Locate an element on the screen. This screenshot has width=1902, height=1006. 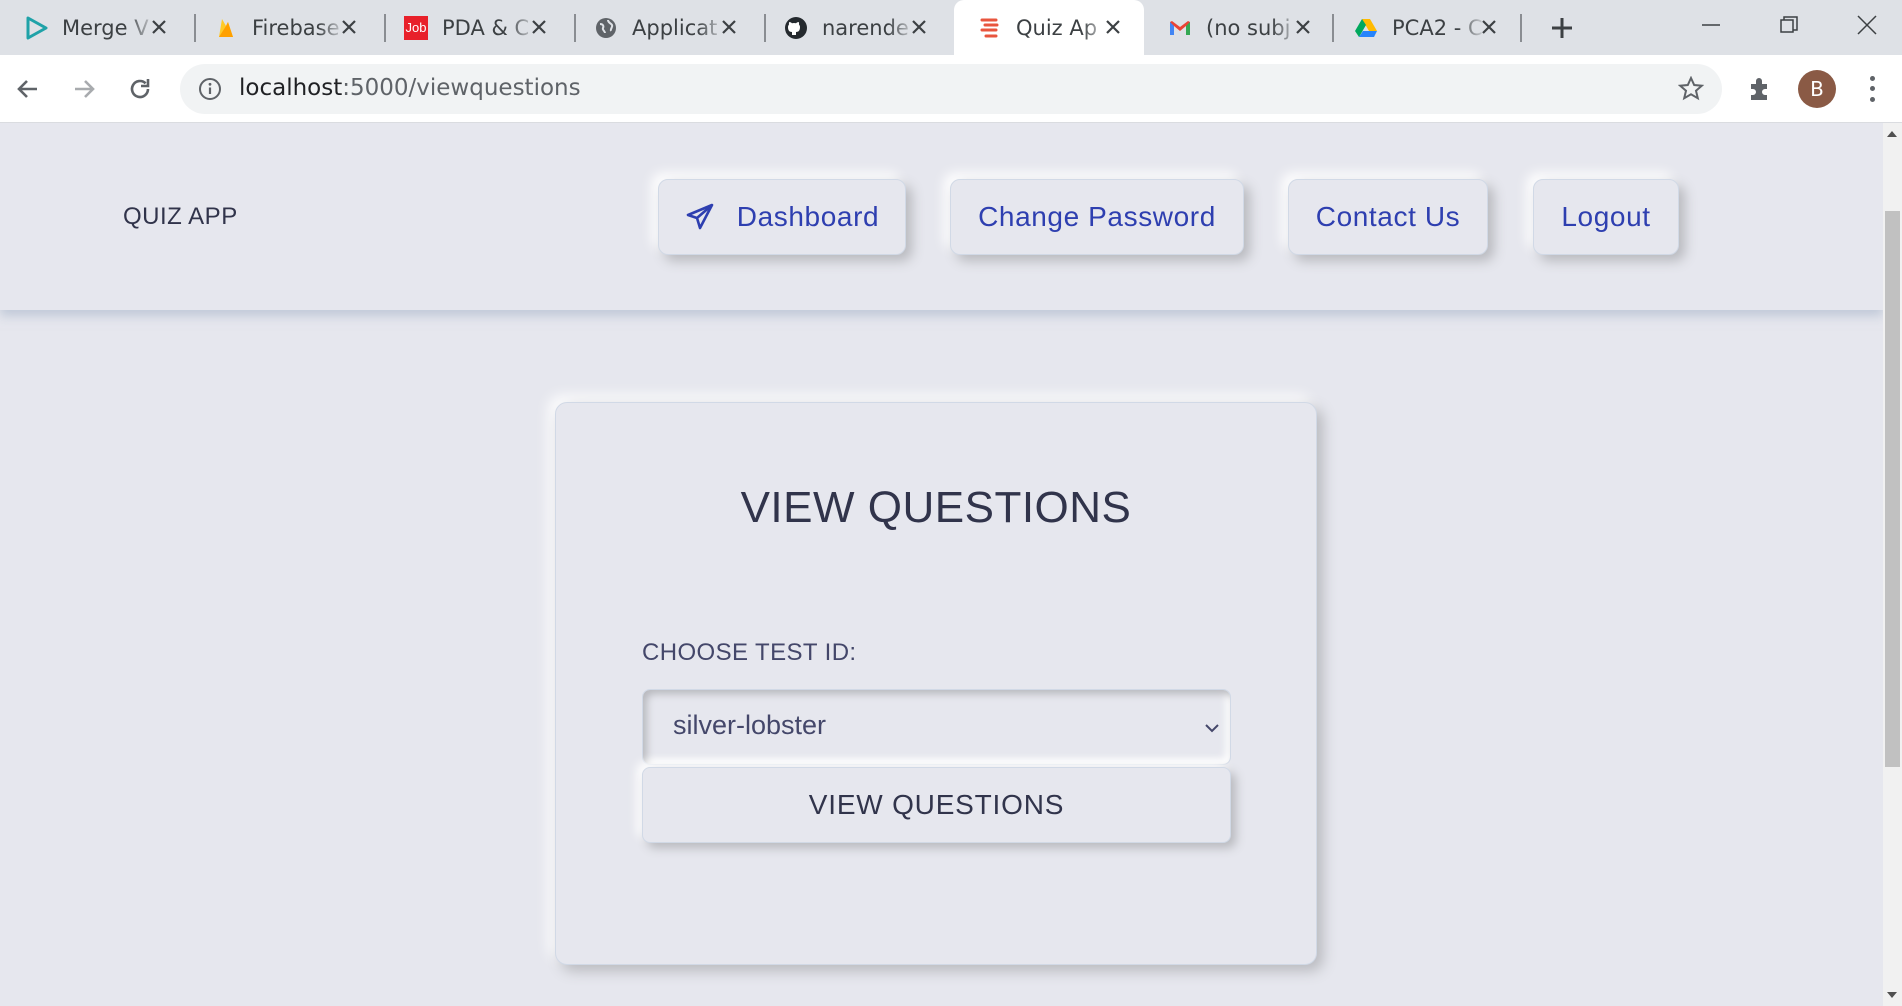
test-id-selected-value: silver-lobster is located at coordinates (750, 725).